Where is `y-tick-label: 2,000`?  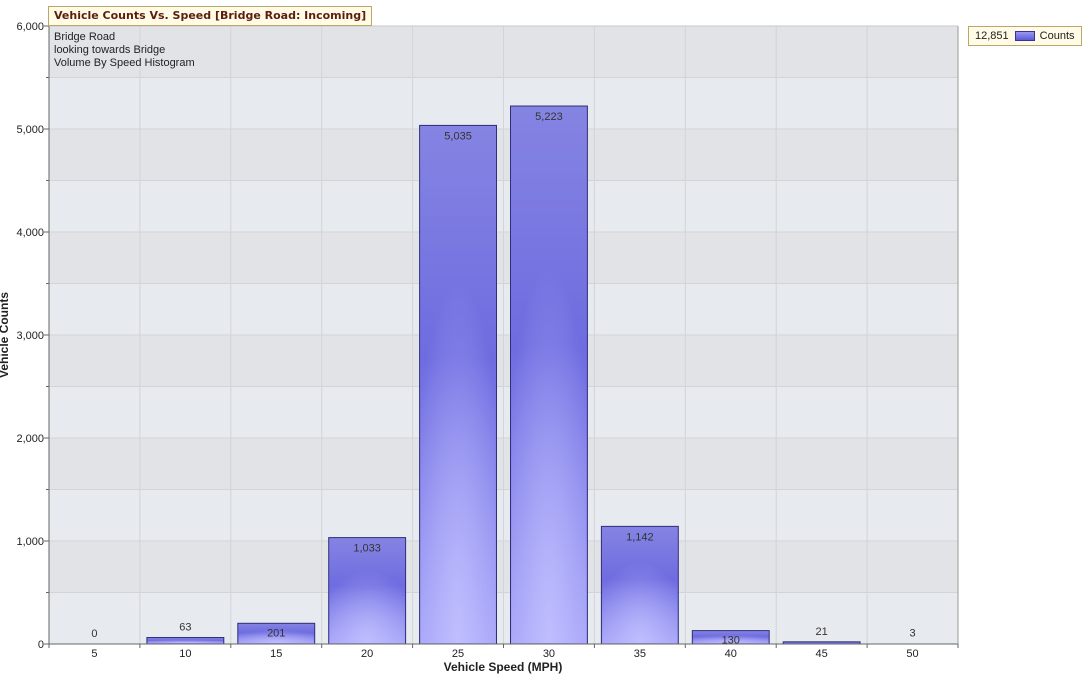 y-tick-label: 2,000 is located at coordinates (30, 439).